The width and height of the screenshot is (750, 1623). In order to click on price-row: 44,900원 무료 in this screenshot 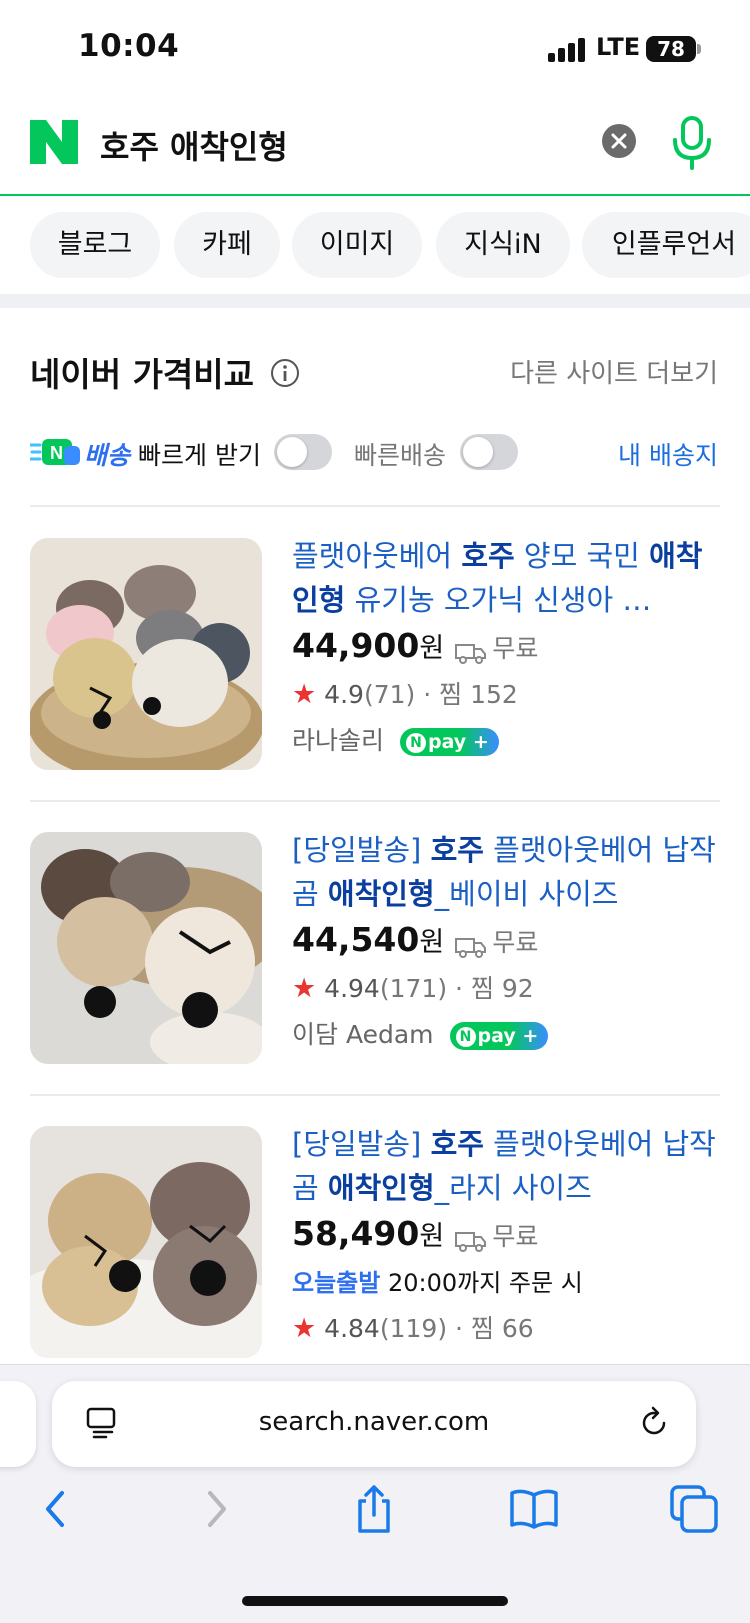, I will do `click(507, 649)`.